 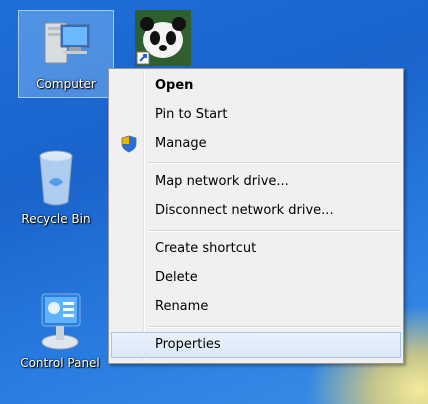 I want to click on desktop-icon-label: Control Panel, so click(x=60, y=363).